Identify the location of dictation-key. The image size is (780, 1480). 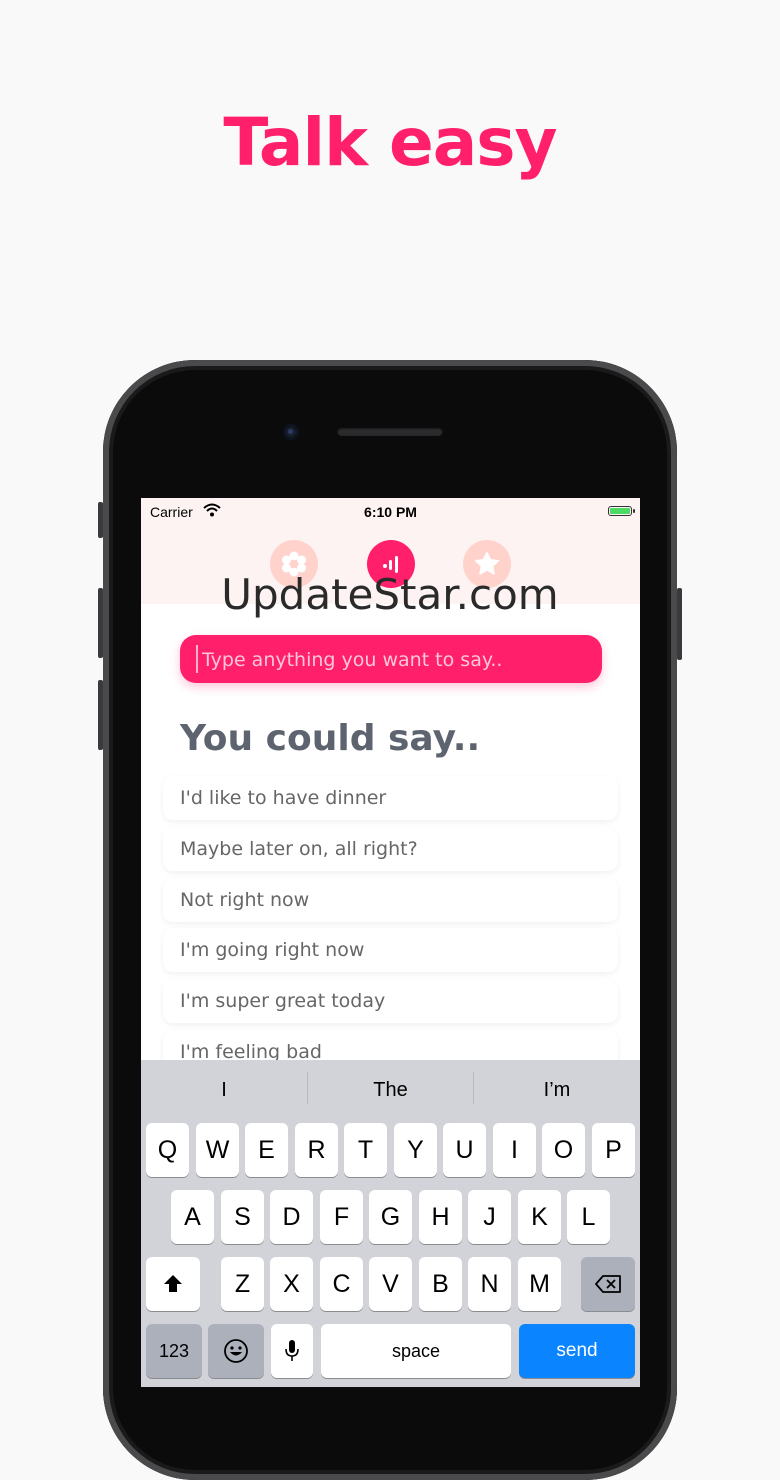
(292, 1351).